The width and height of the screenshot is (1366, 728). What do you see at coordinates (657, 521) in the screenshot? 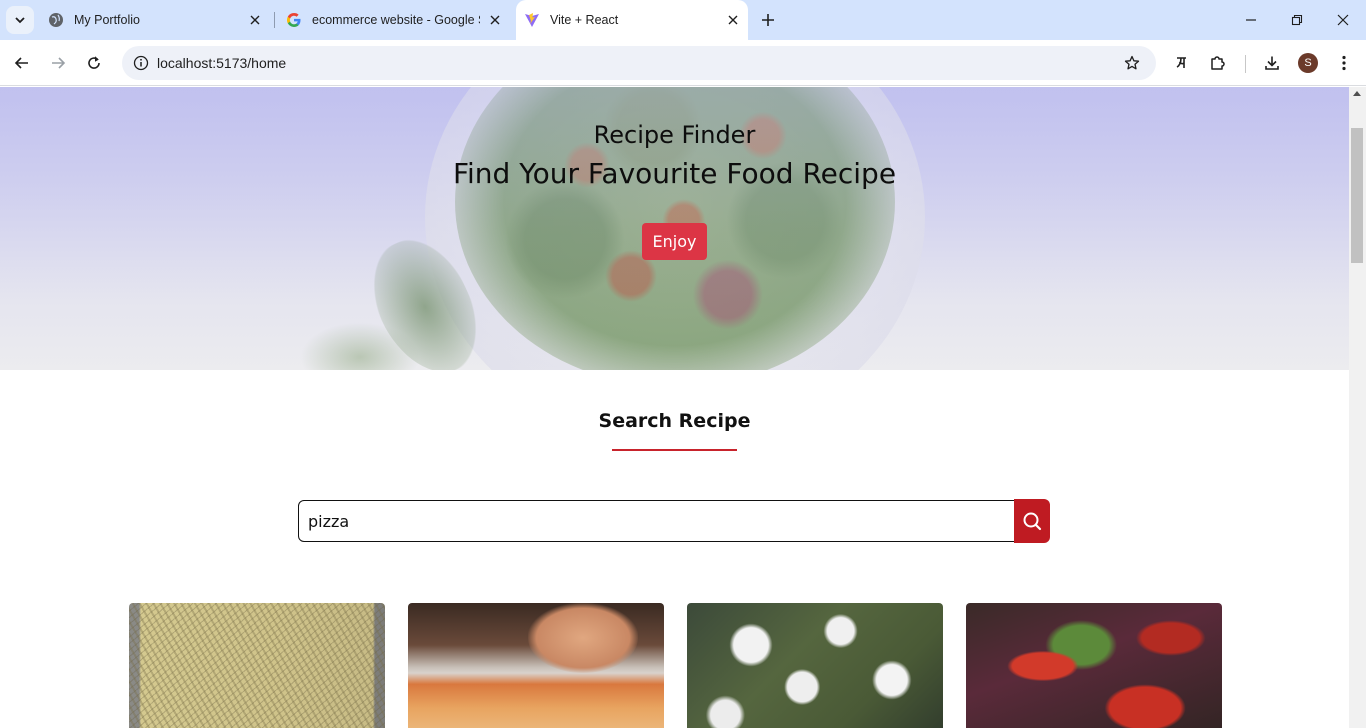
I see `recipe-search-input: pizza` at bounding box center [657, 521].